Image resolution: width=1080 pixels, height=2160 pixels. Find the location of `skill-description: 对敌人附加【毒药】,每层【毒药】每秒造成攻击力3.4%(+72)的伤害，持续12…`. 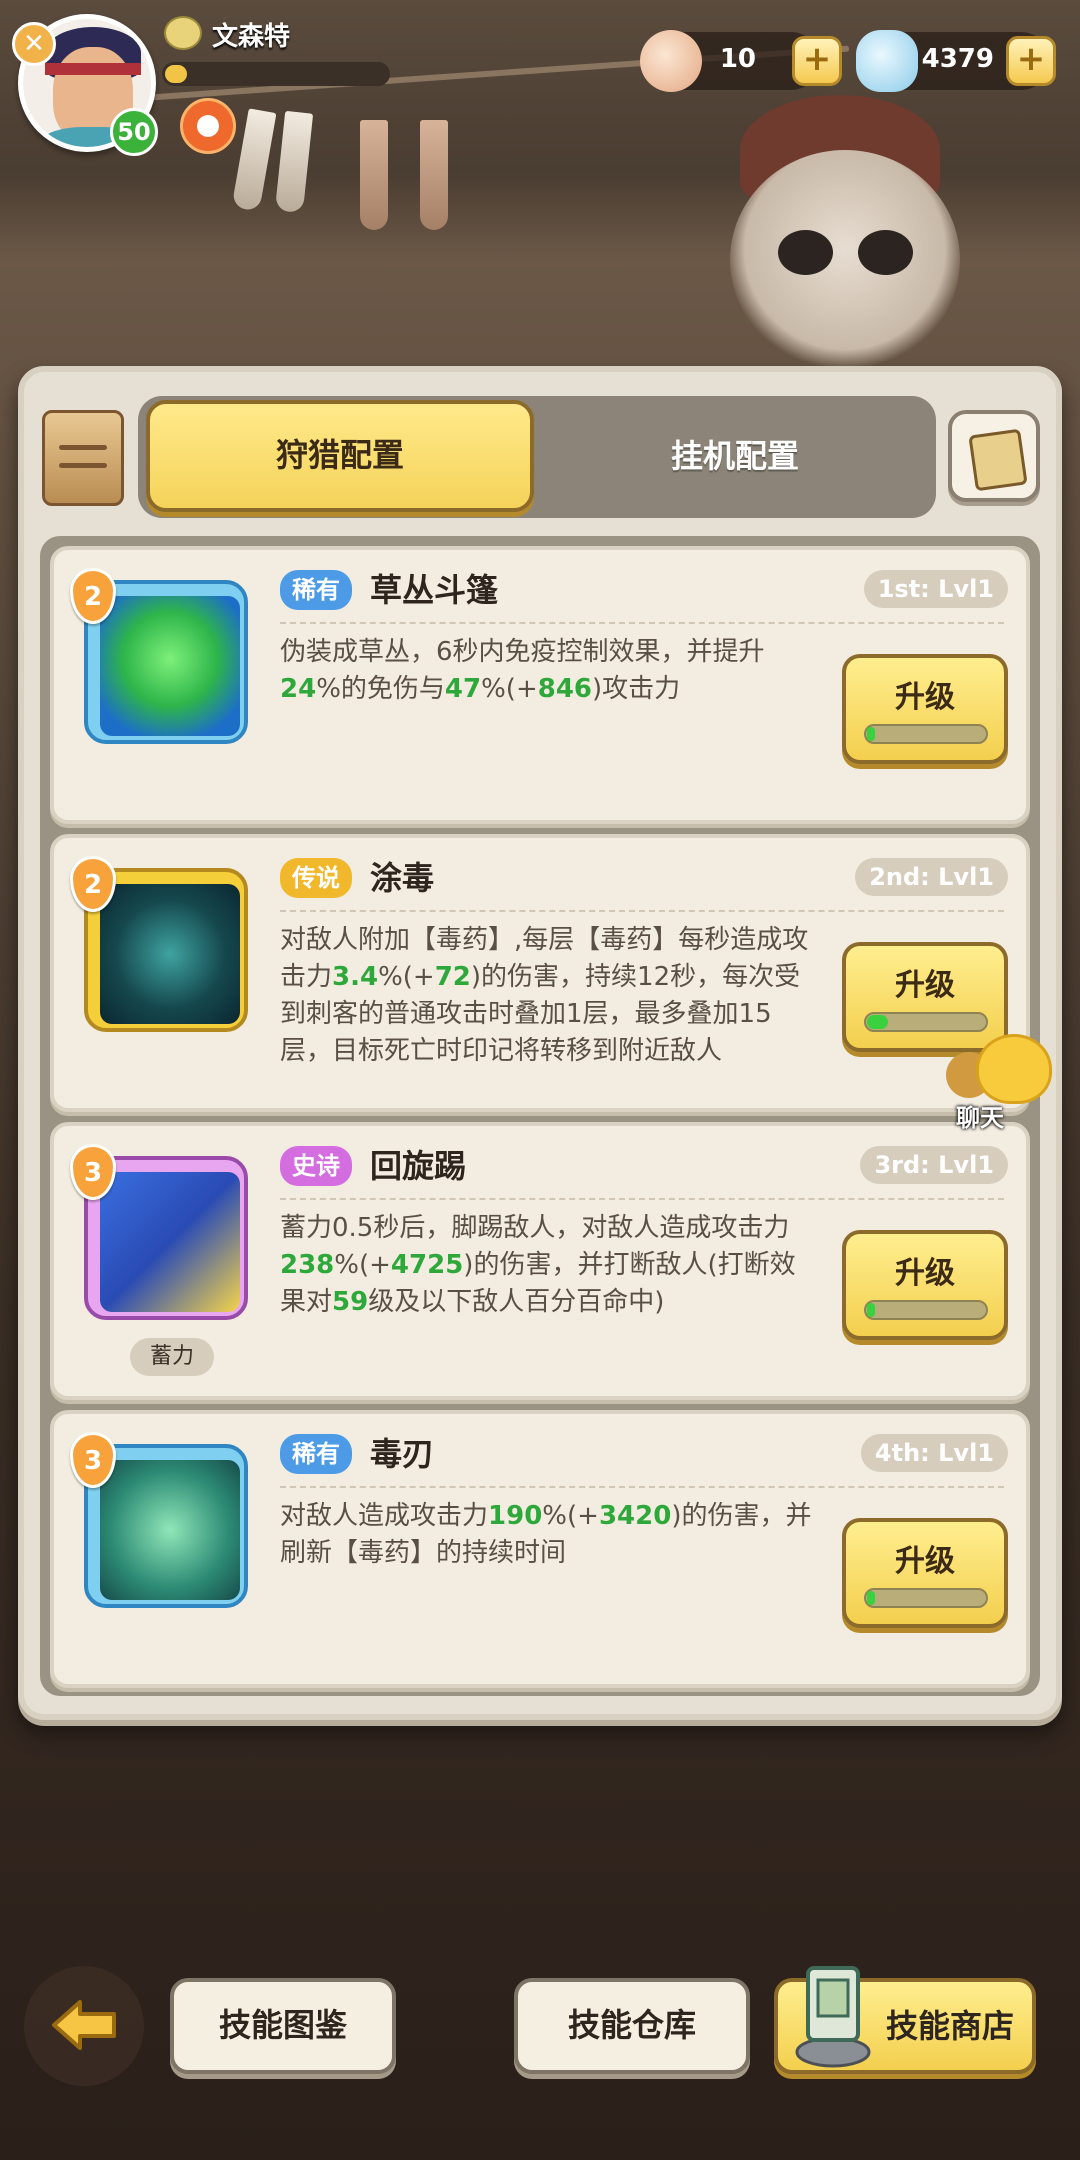

skill-description: 对敌人附加【毒药】,每层【毒药】每秒造成攻击力3.4%(+72)的伤害，持续12… is located at coordinates (544, 995).